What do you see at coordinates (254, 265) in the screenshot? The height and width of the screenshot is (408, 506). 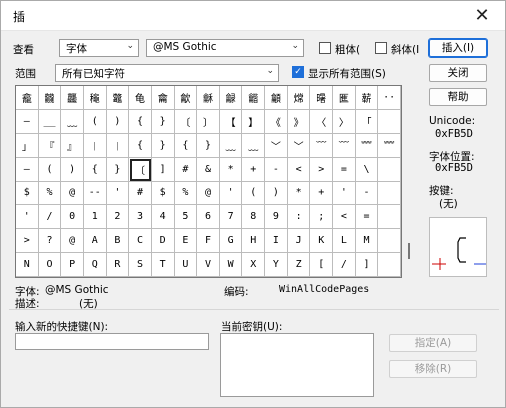 I see `symbol-cell: X` at bounding box center [254, 265].